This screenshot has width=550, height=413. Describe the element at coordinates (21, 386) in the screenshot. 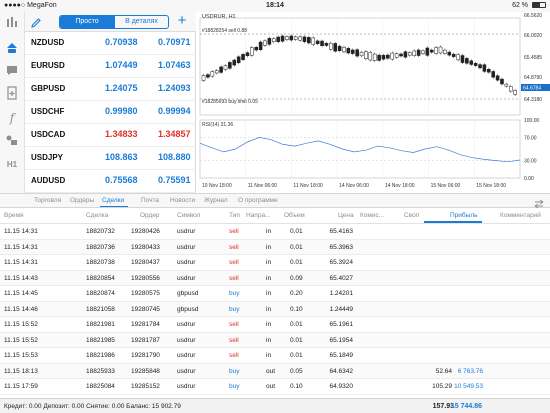

I see `deal-time: 11.15 17:59` at that location.